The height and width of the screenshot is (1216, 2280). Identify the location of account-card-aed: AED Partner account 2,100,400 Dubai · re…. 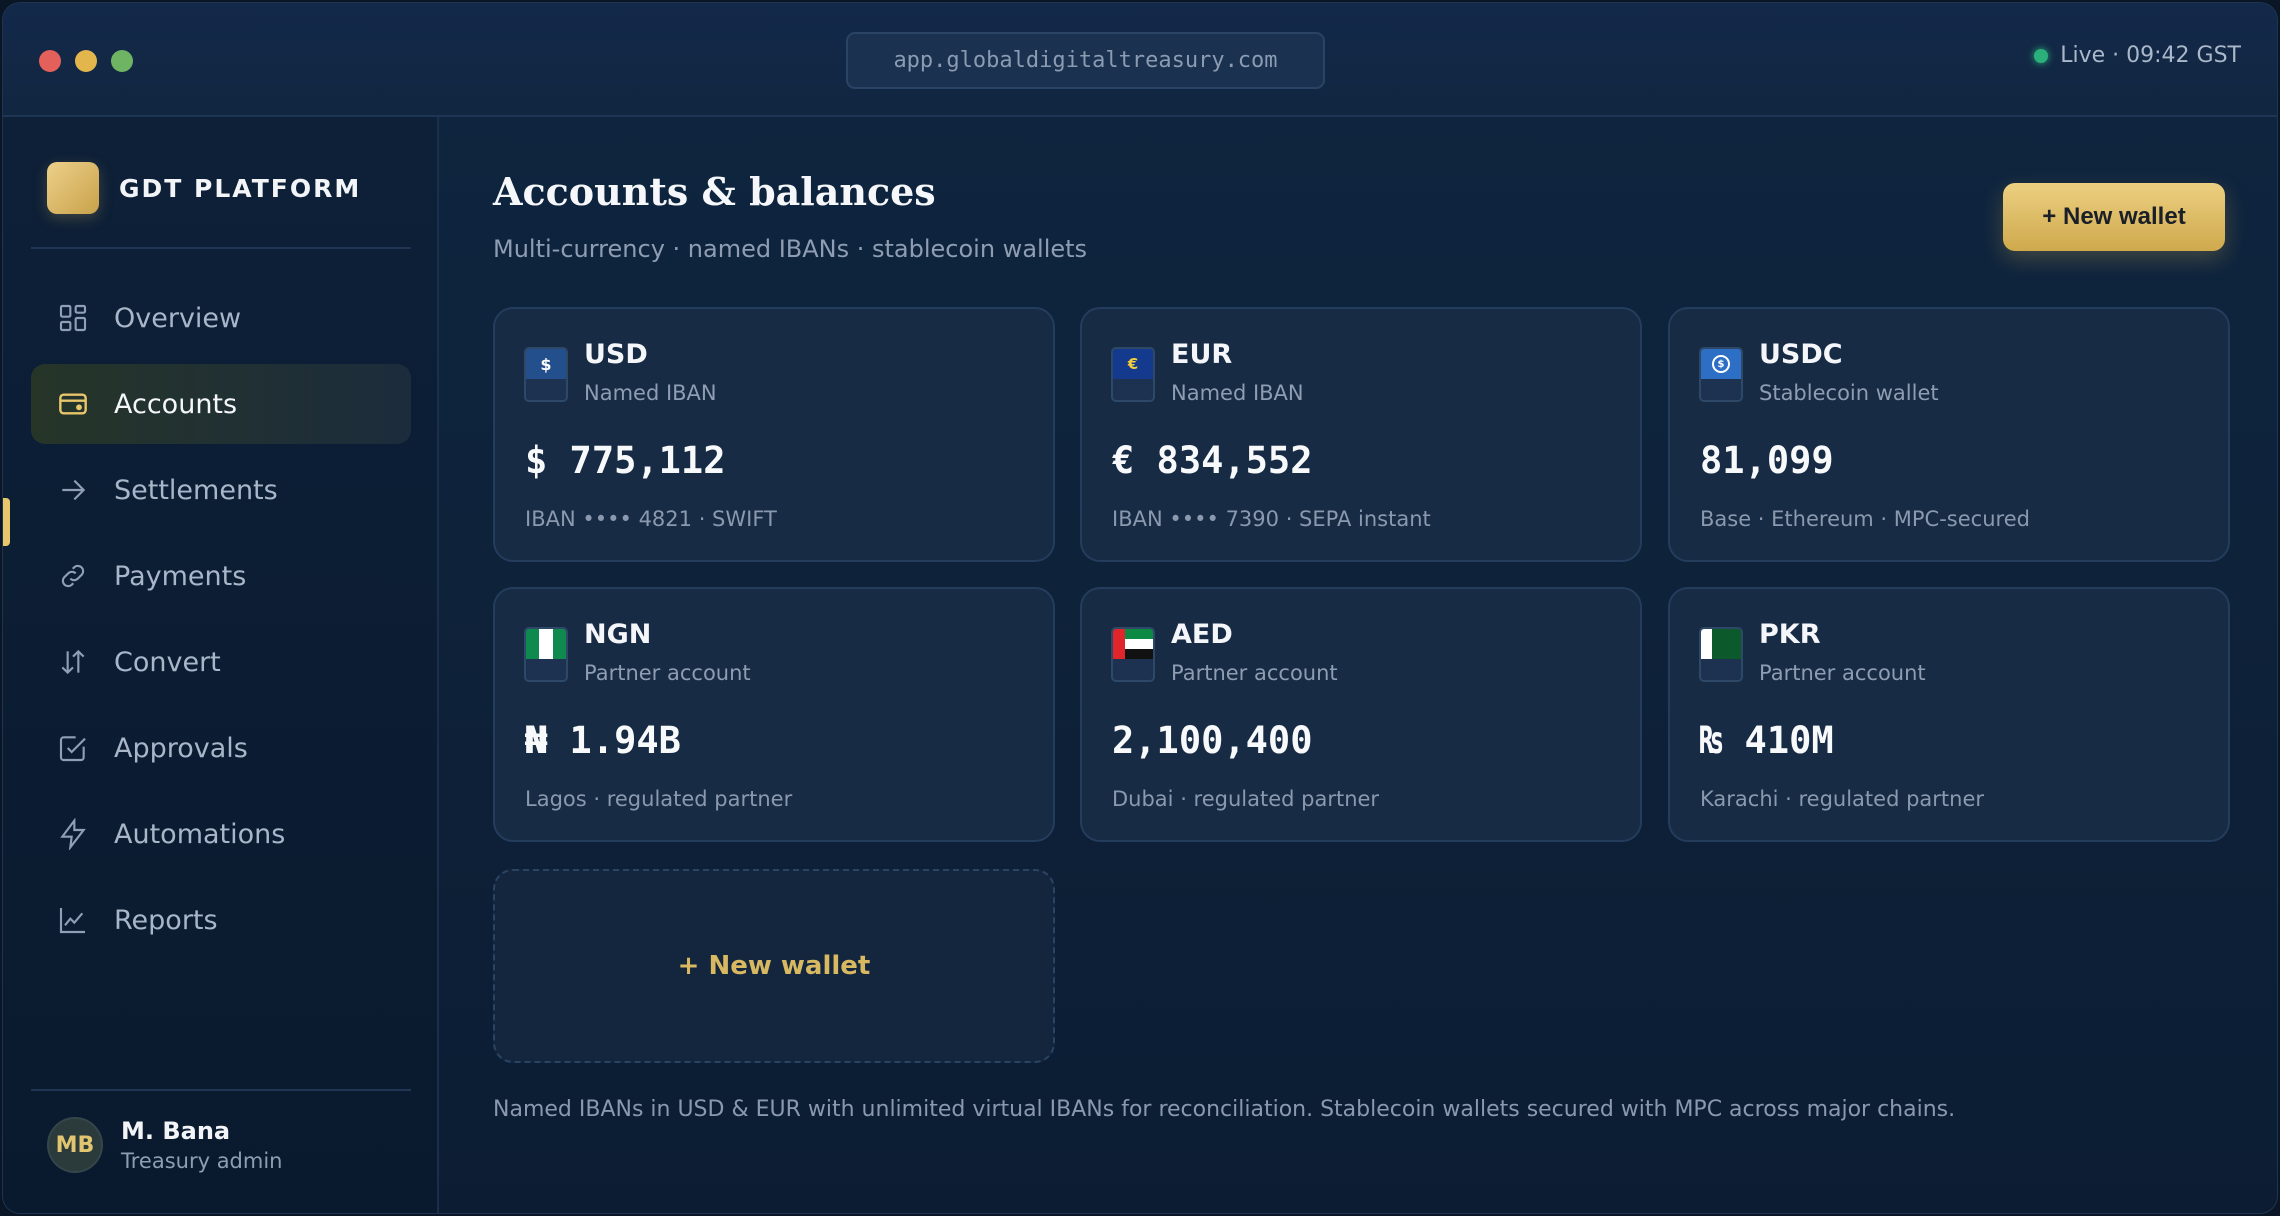
(1361, 714).